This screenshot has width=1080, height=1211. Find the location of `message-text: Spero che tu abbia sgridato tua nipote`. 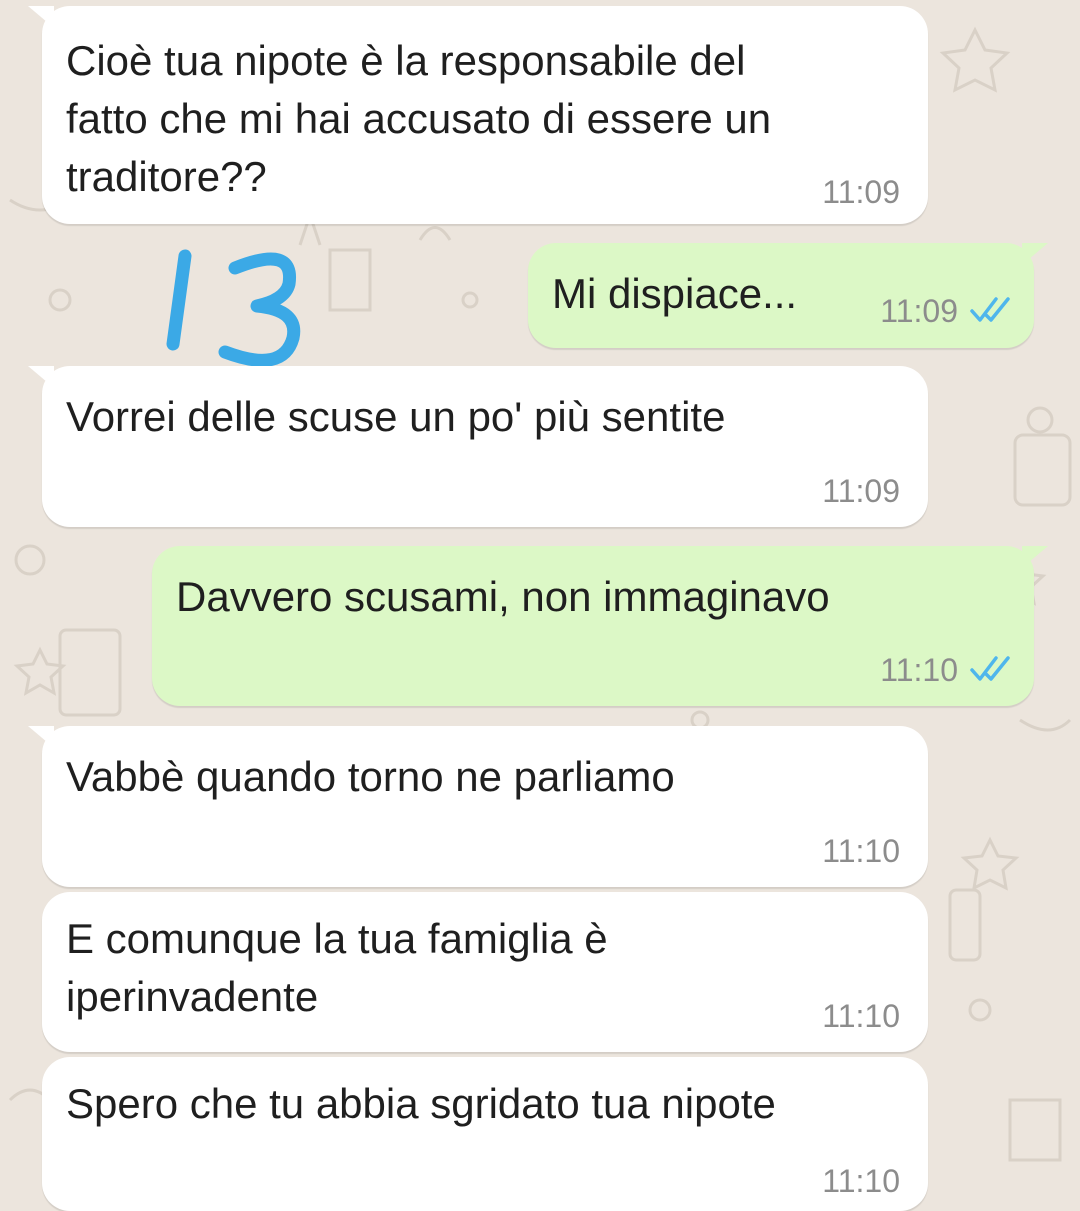

message-text: Spero che tu abbia sgridato tua nipote is located at coordinates (421, 1103).